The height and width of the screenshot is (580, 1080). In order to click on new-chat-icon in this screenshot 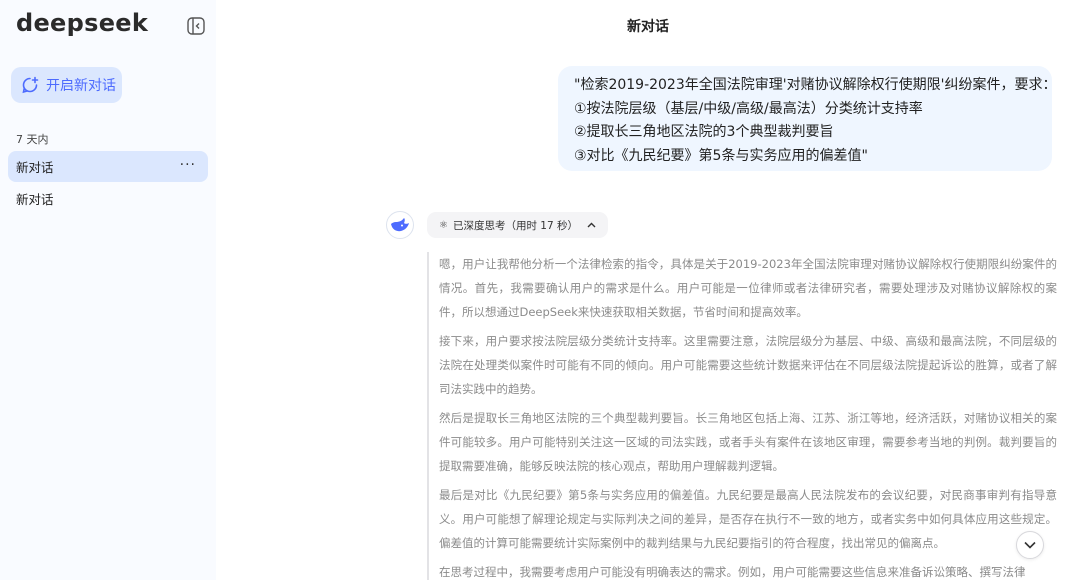, I will do `click(30, 85)`.